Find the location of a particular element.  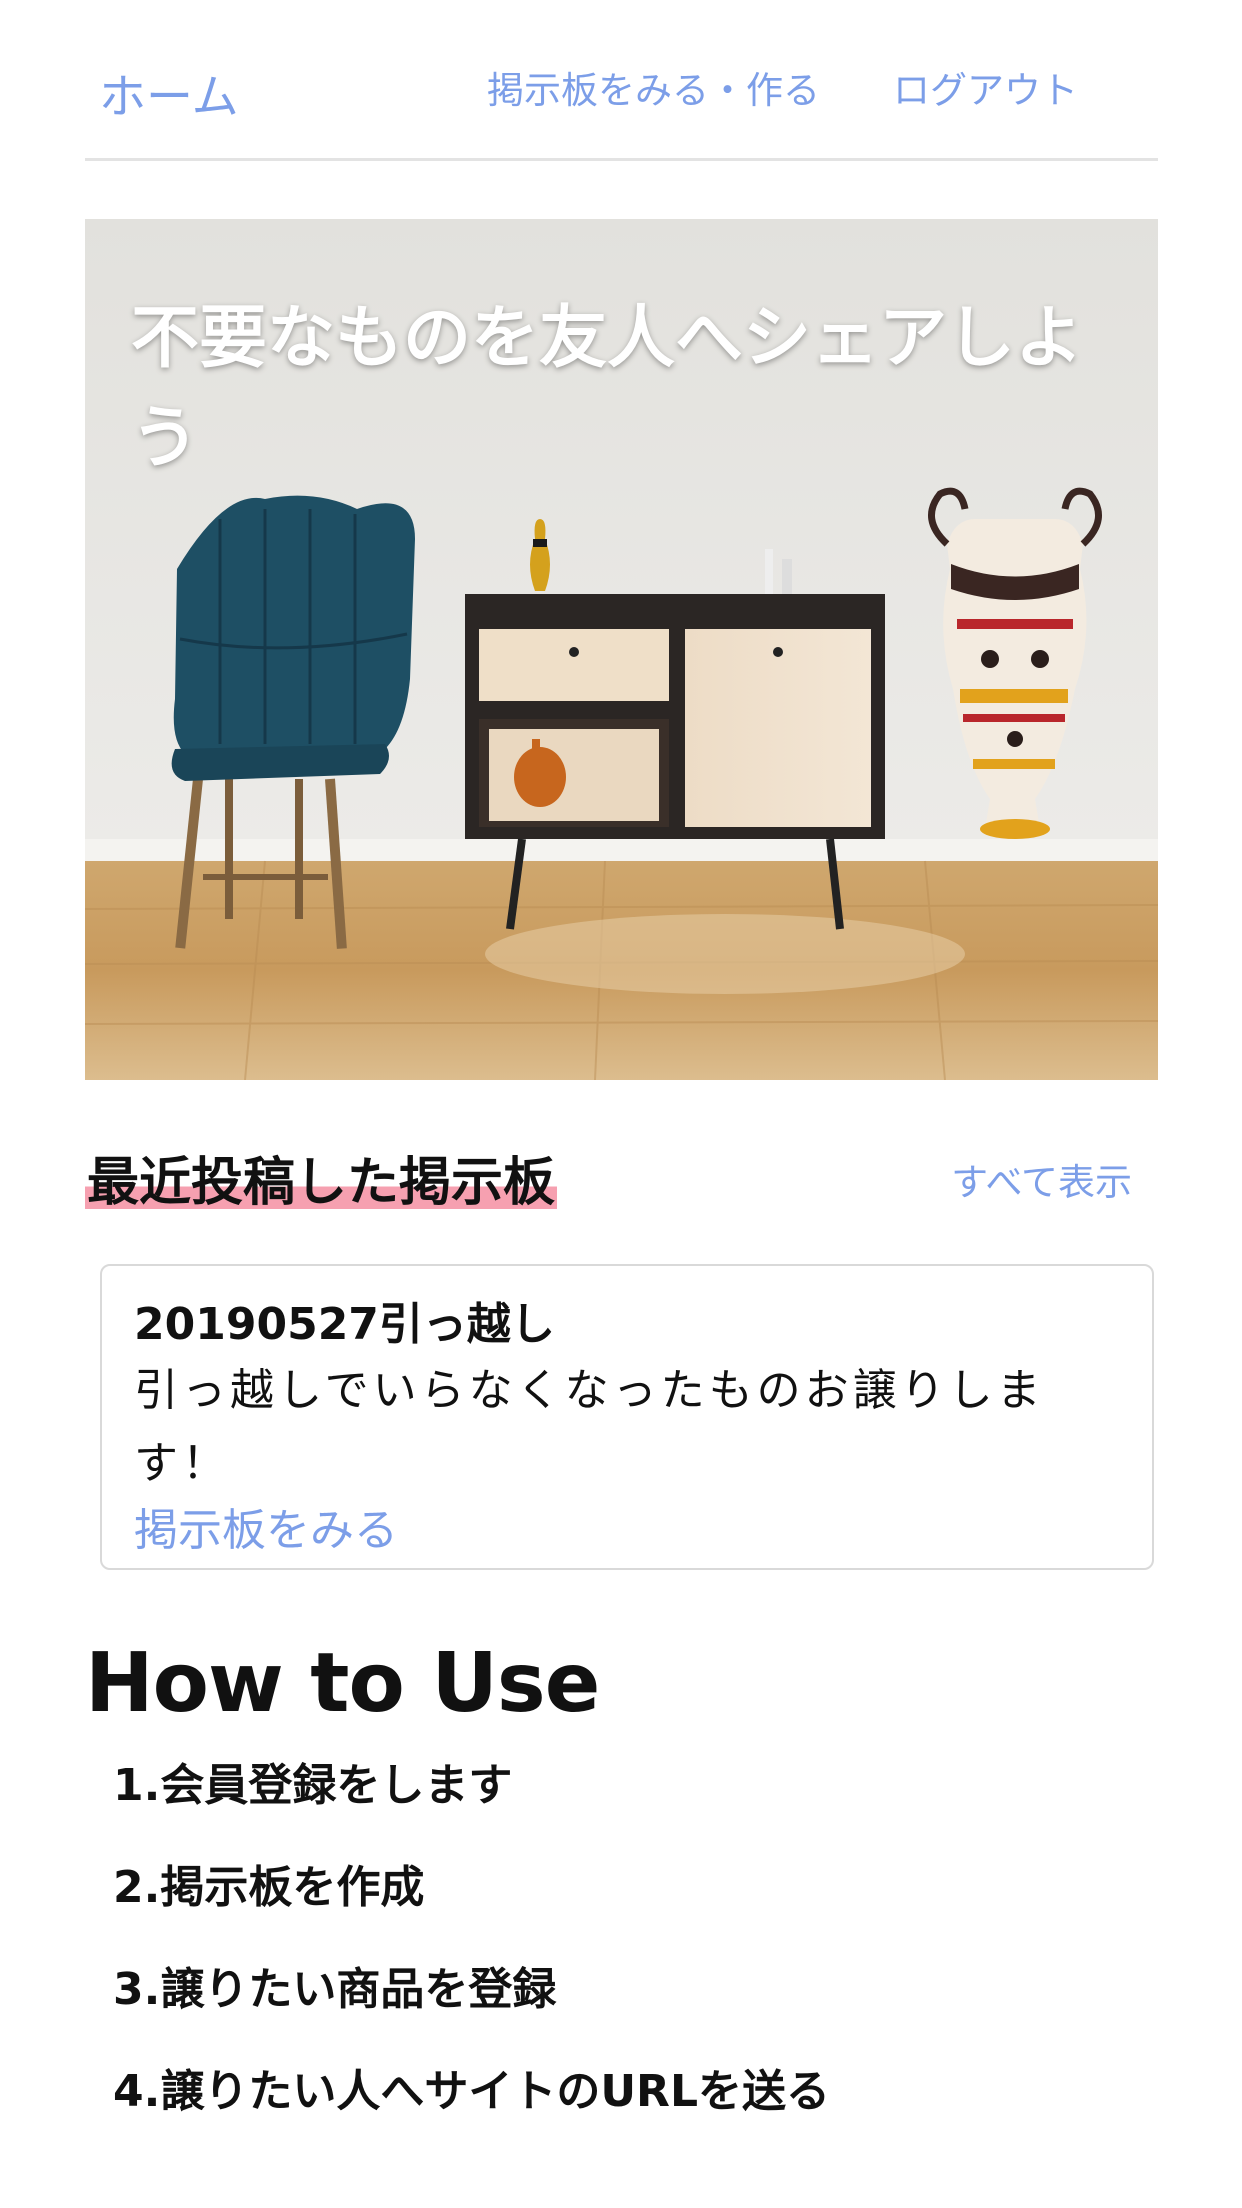

board-card-title: 20190527引っ越し is located at coordinates (344, 1324).